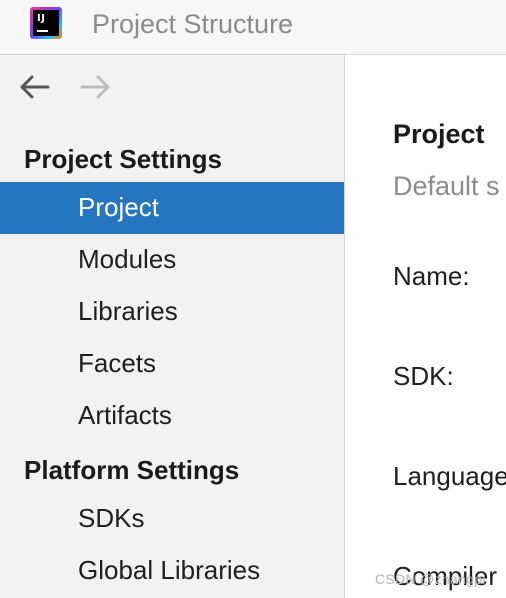  What do you see at coordinates (431, 276) in the screenshot?
I see `name-label: Name:` at bounding box center [431, 276].